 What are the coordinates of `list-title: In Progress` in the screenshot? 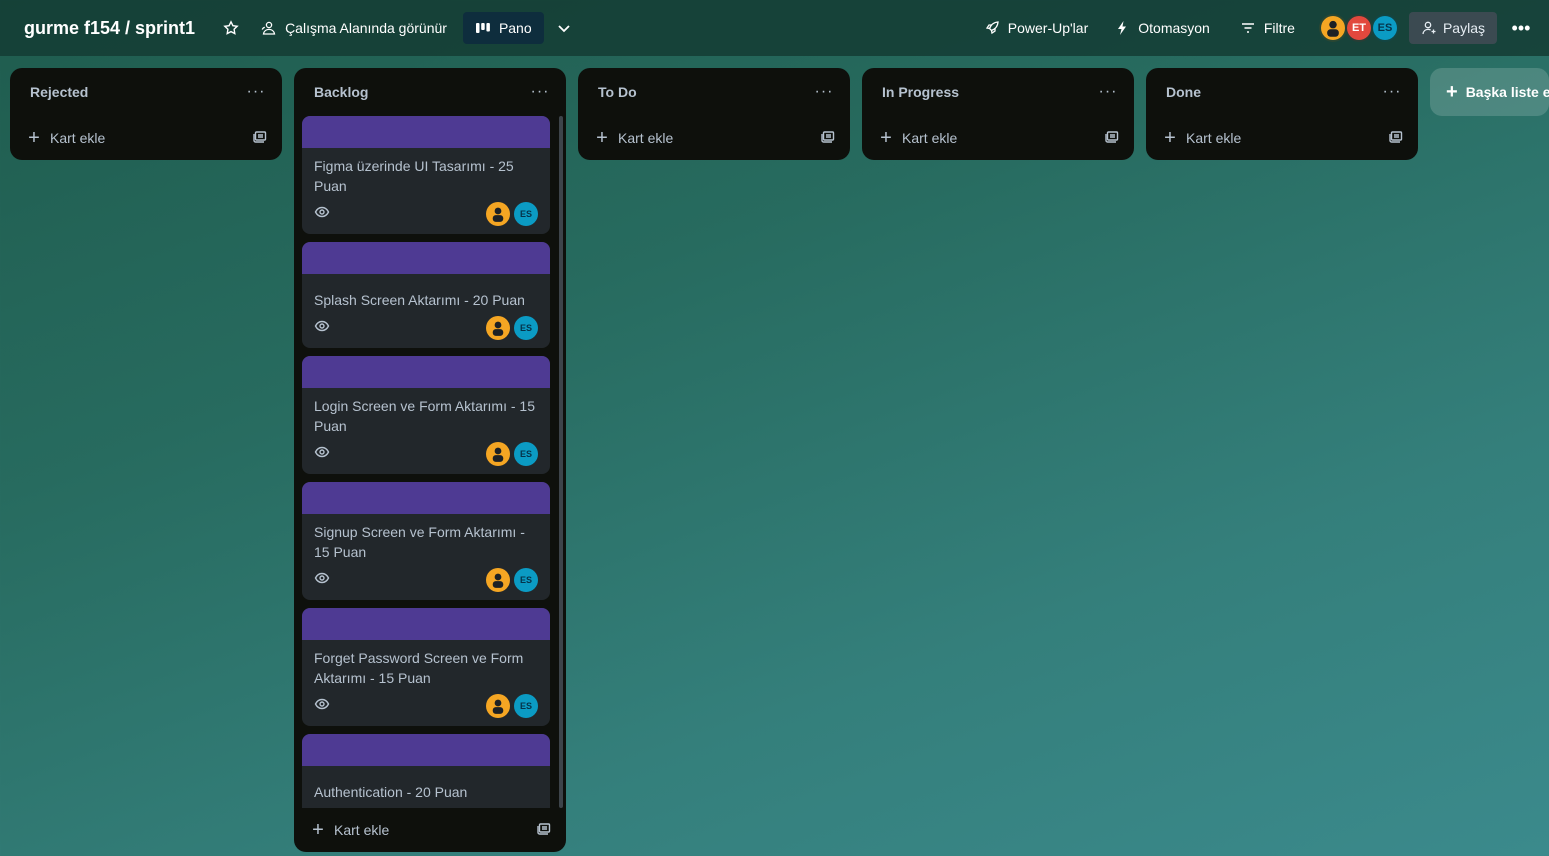 It's located at (920, 92).